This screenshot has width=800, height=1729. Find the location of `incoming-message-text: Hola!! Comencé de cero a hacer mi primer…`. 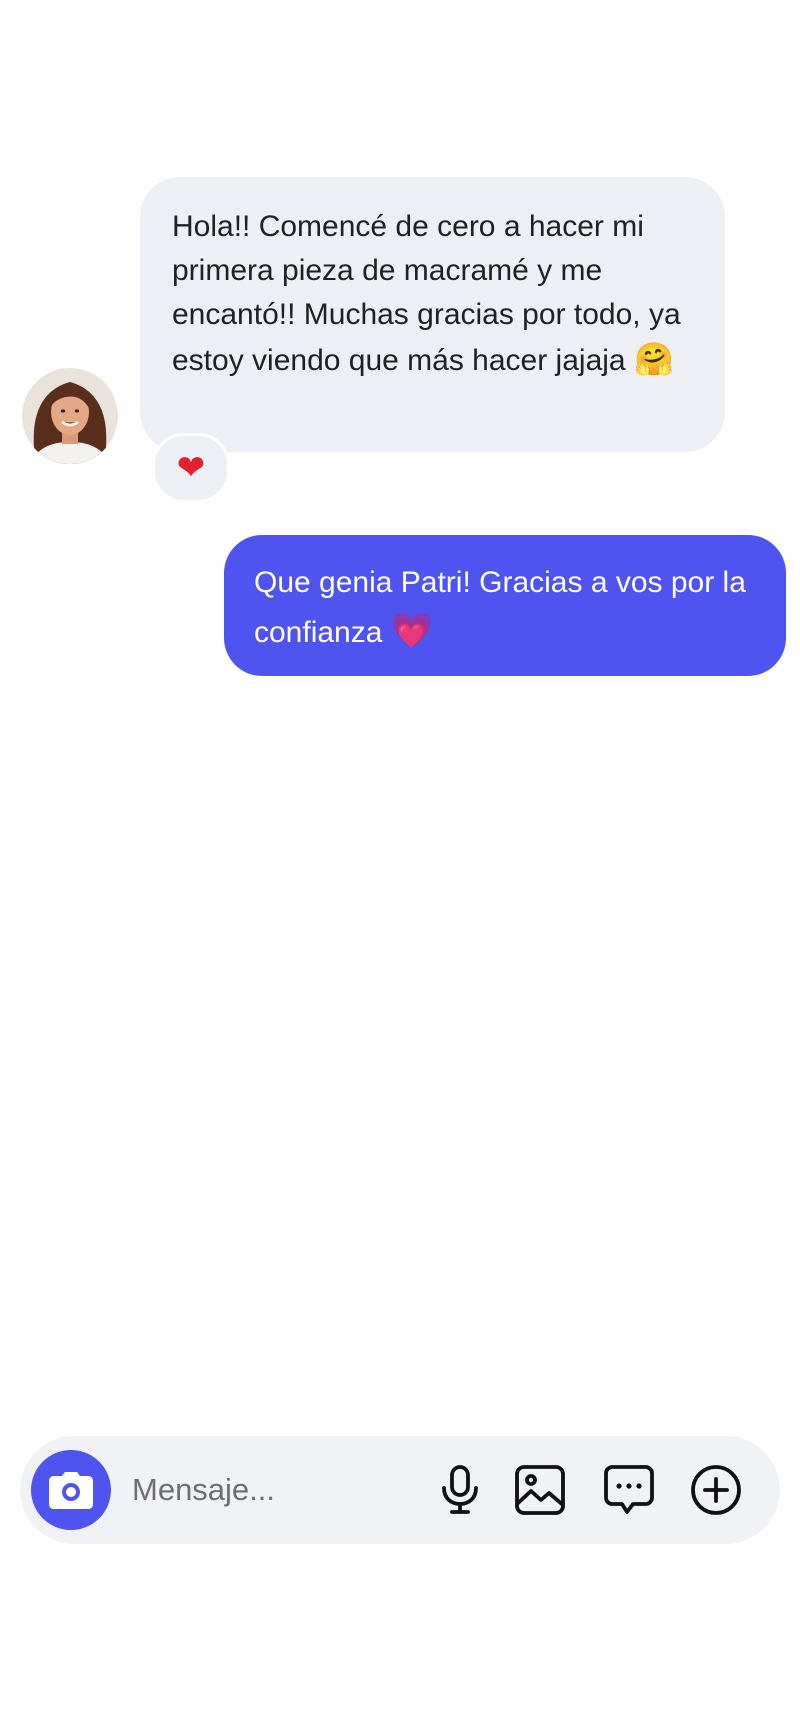

incoming-message-text: Hola!! Comencé de cero a hacer mi primer… is located at coordinates (426, 293).